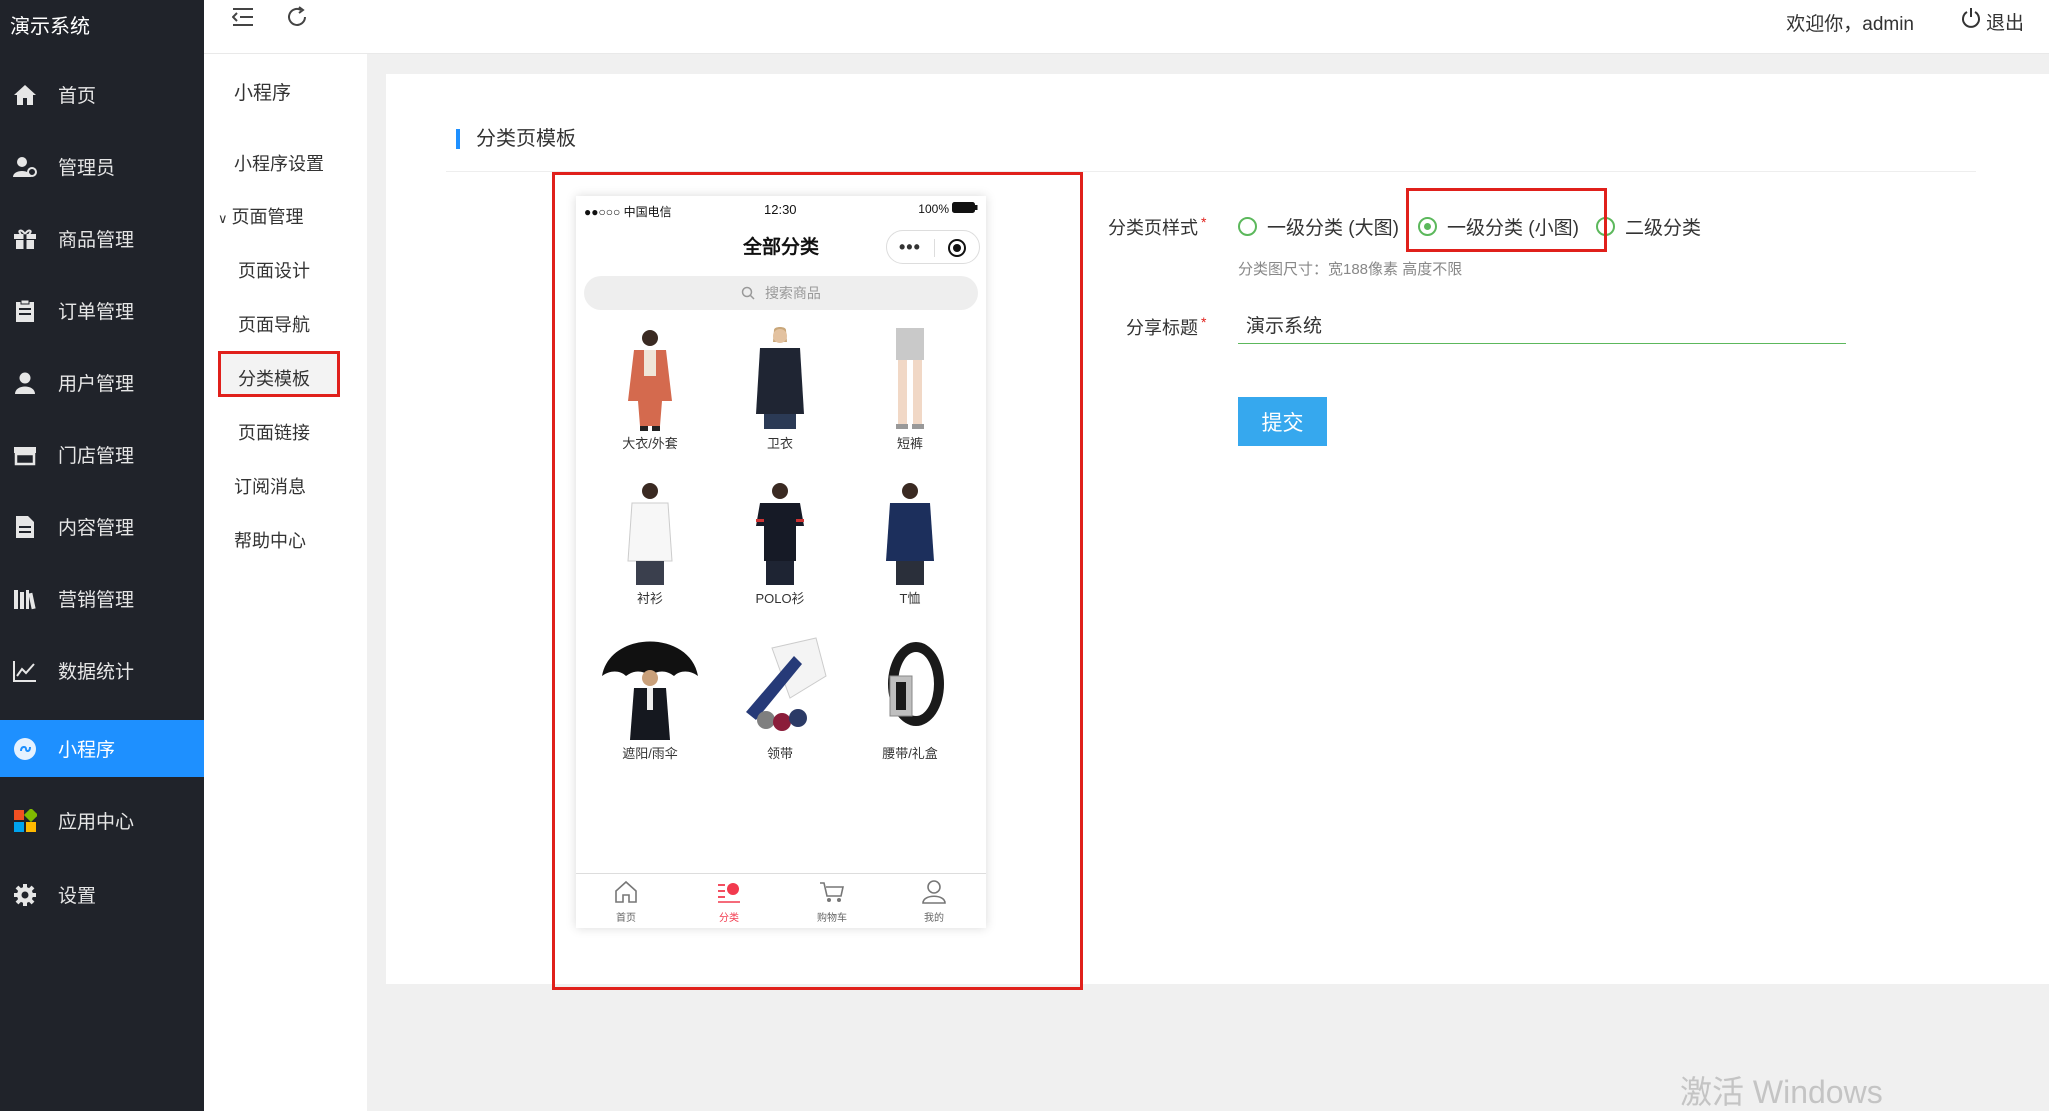 This screenshot has height=1111, width=2049. What do you see at coordinates (96, 384) in the screenshot?
I see `sidebar-item-label: 用户管理` at bounding box center [96, 384].